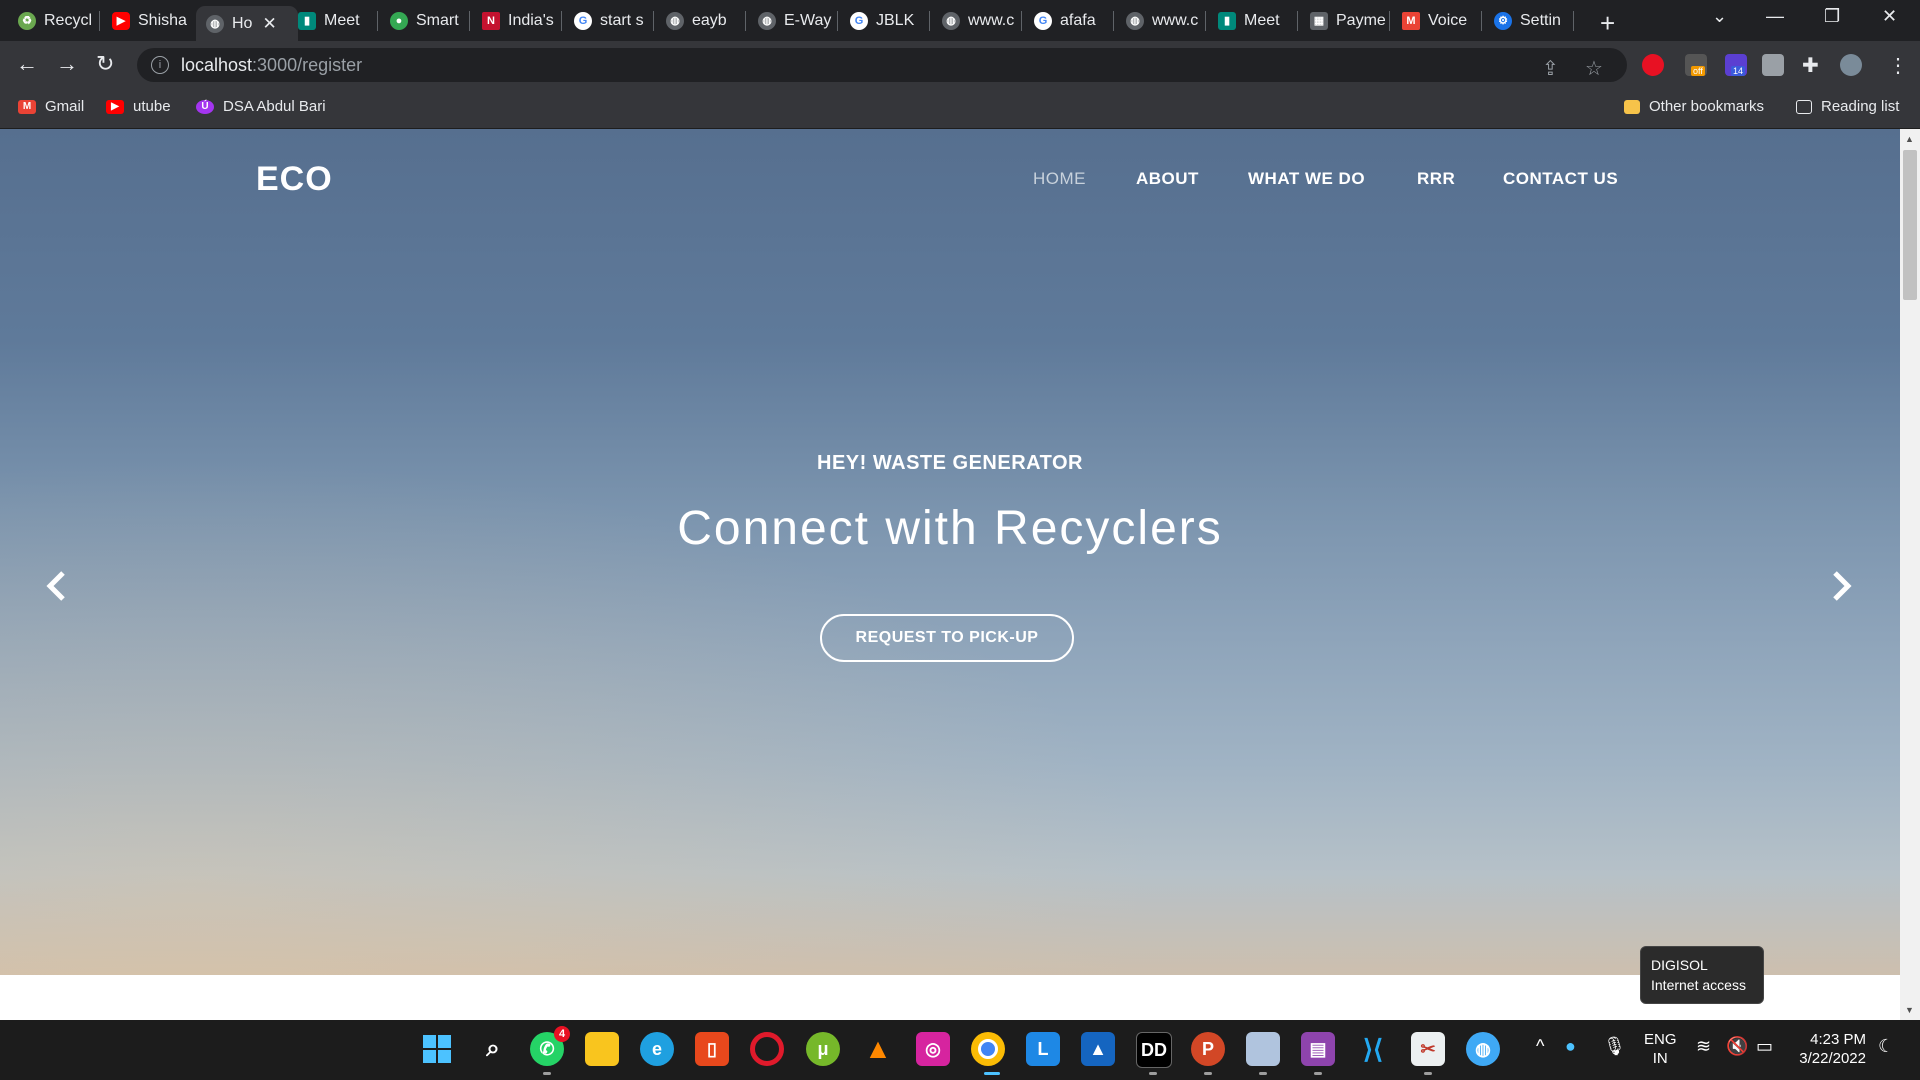 Image resolution: width=1920 pixels, height=1080 pixels. Describe the element at coordinates (1534, 20) in the screenshot. I see `tab-settings: ⚙ Settin` at that location.